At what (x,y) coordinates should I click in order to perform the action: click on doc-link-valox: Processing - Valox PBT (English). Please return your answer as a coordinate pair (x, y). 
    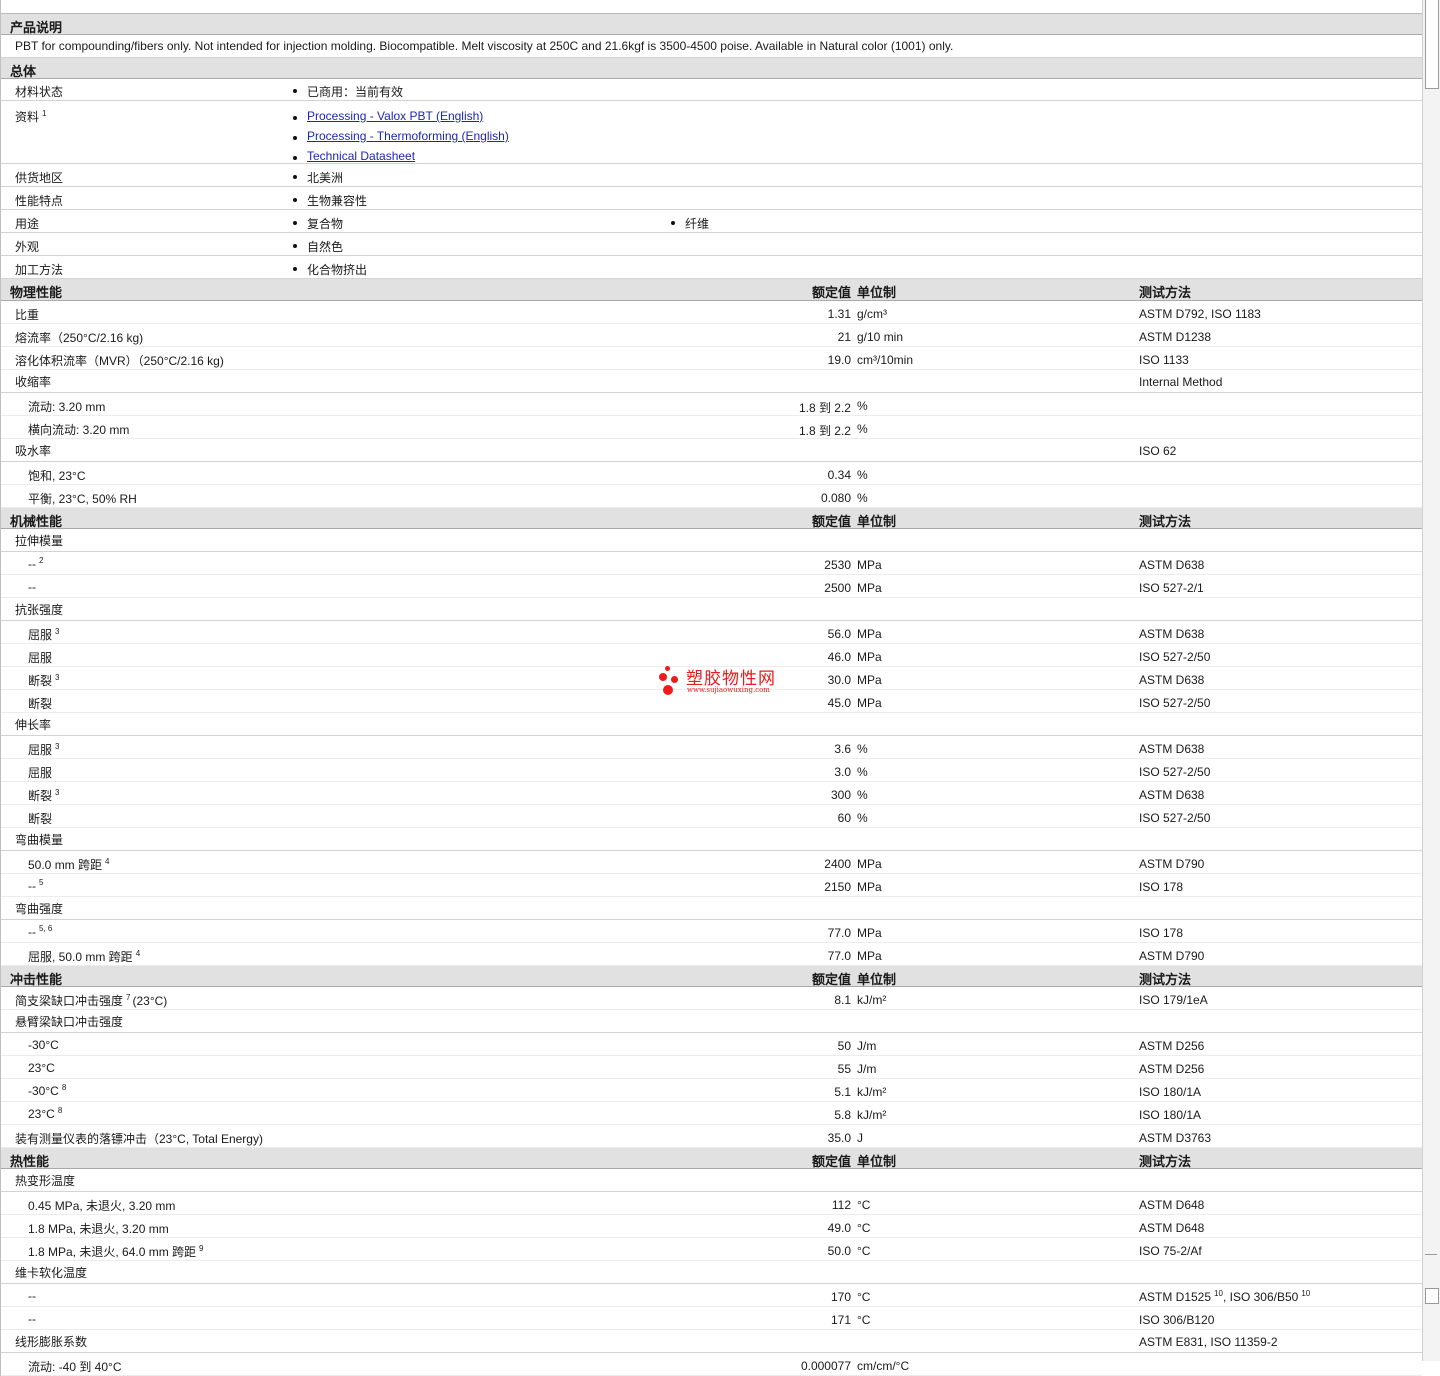
    Looking at the image, I should click on (395, 116).